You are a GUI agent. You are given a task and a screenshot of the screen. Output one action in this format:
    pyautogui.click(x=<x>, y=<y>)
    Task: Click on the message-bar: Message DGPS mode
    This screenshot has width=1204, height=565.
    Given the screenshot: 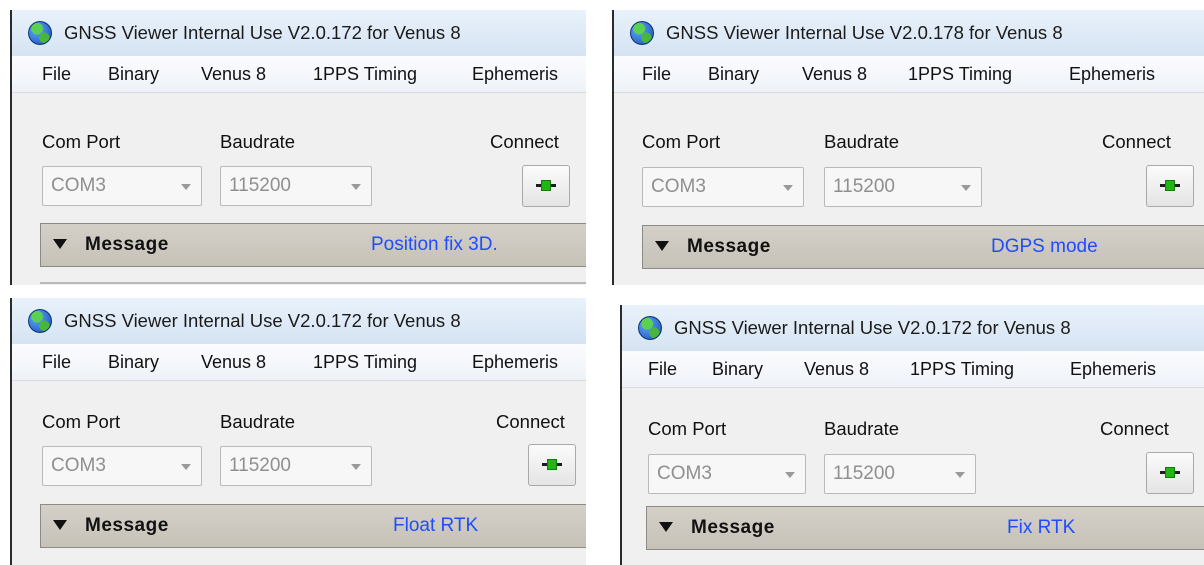 What is the action you would take?
    pyautogui.click(x=923, y=247)
    